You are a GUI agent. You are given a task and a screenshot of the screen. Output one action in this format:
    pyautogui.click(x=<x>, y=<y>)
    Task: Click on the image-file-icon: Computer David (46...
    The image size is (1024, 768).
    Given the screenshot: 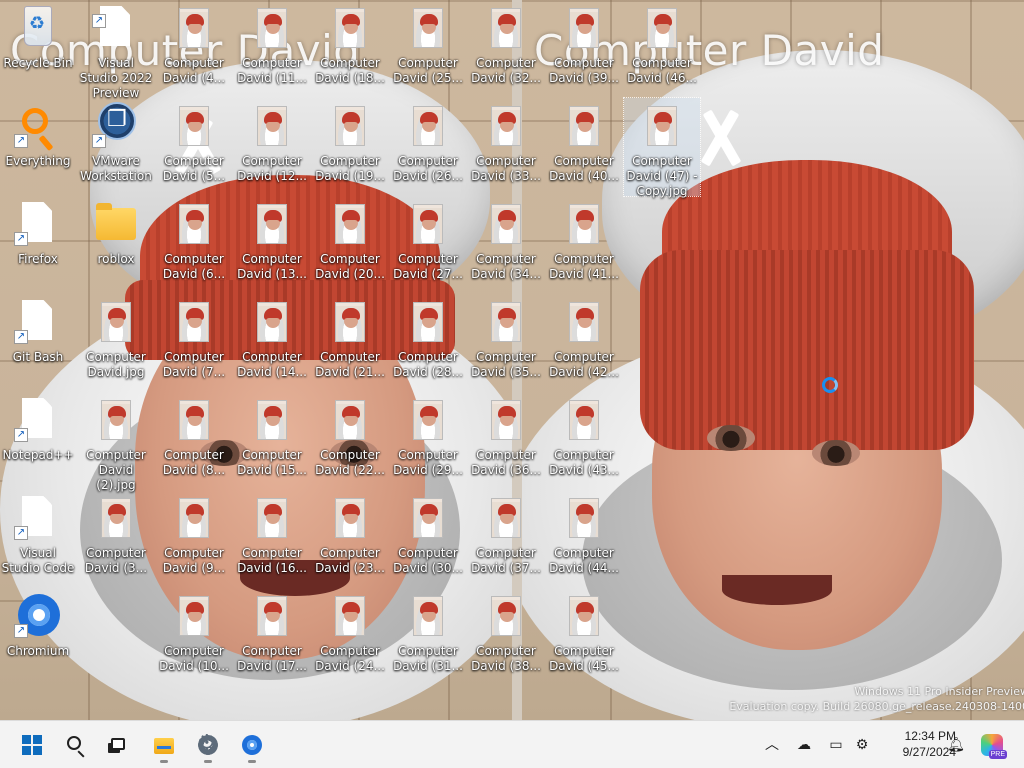 What is the action you would take?
    pyautogui.click(x=662, y=46)
    